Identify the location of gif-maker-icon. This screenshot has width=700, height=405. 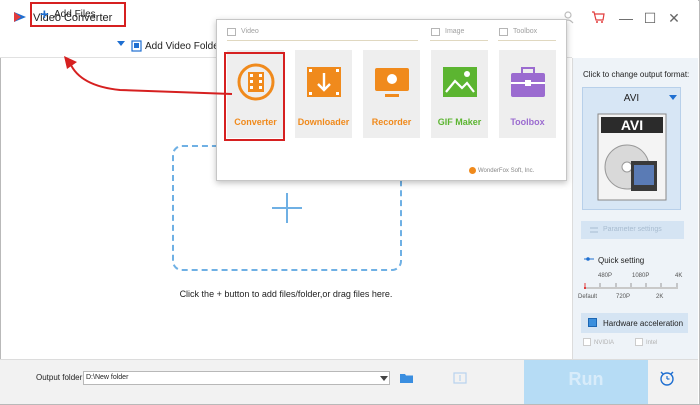
(460, 82).